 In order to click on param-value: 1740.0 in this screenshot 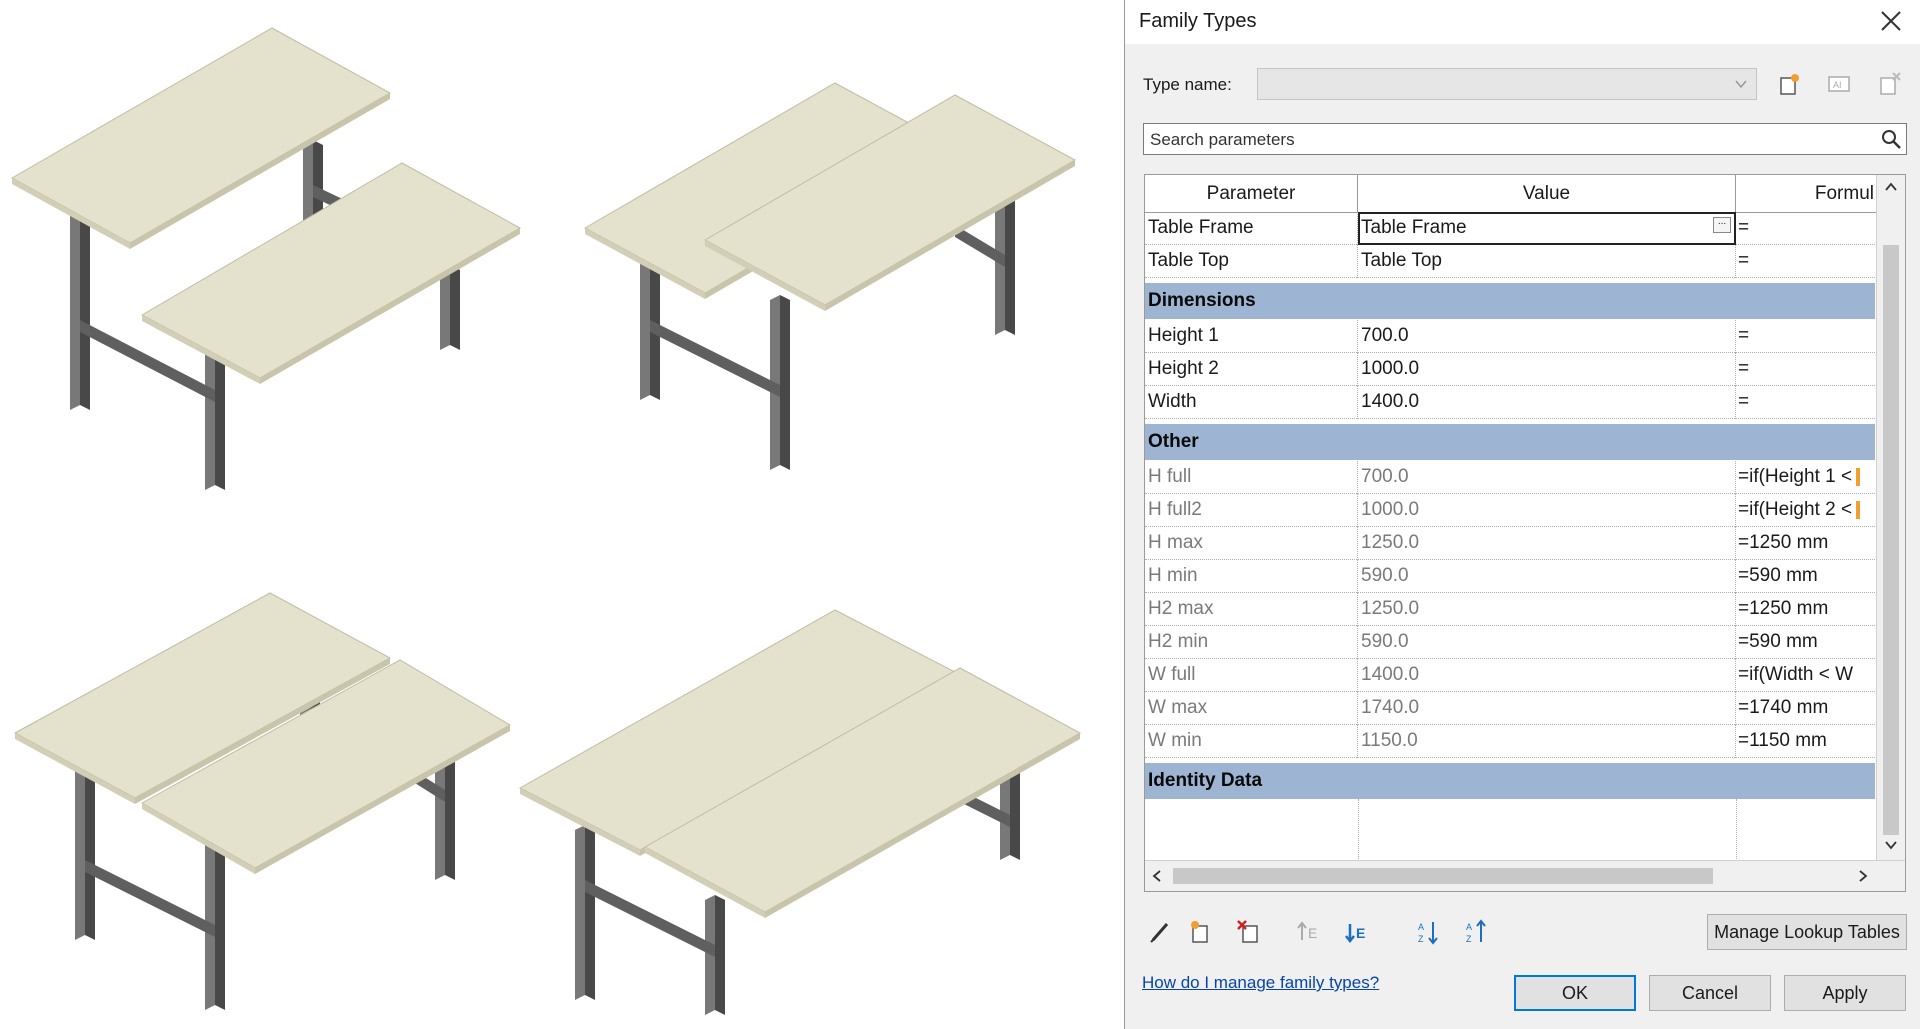, I will do `click(1547, 708)`.